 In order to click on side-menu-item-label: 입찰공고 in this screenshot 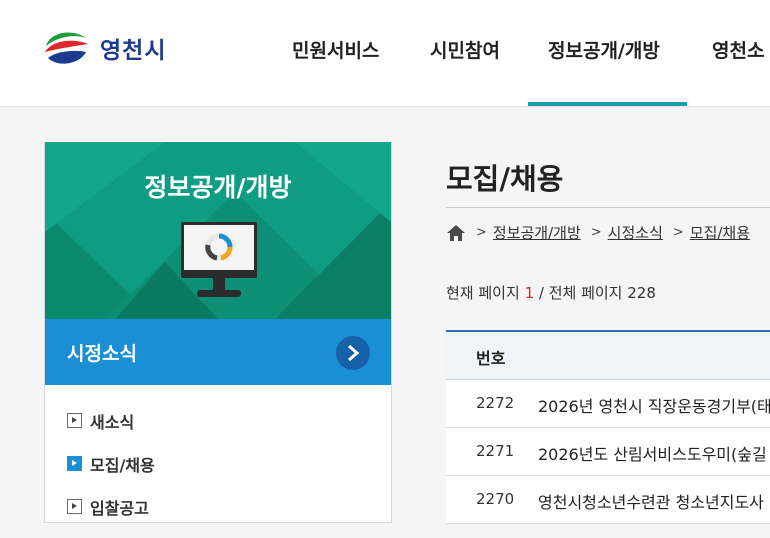, I will do `click(119, 508)`.